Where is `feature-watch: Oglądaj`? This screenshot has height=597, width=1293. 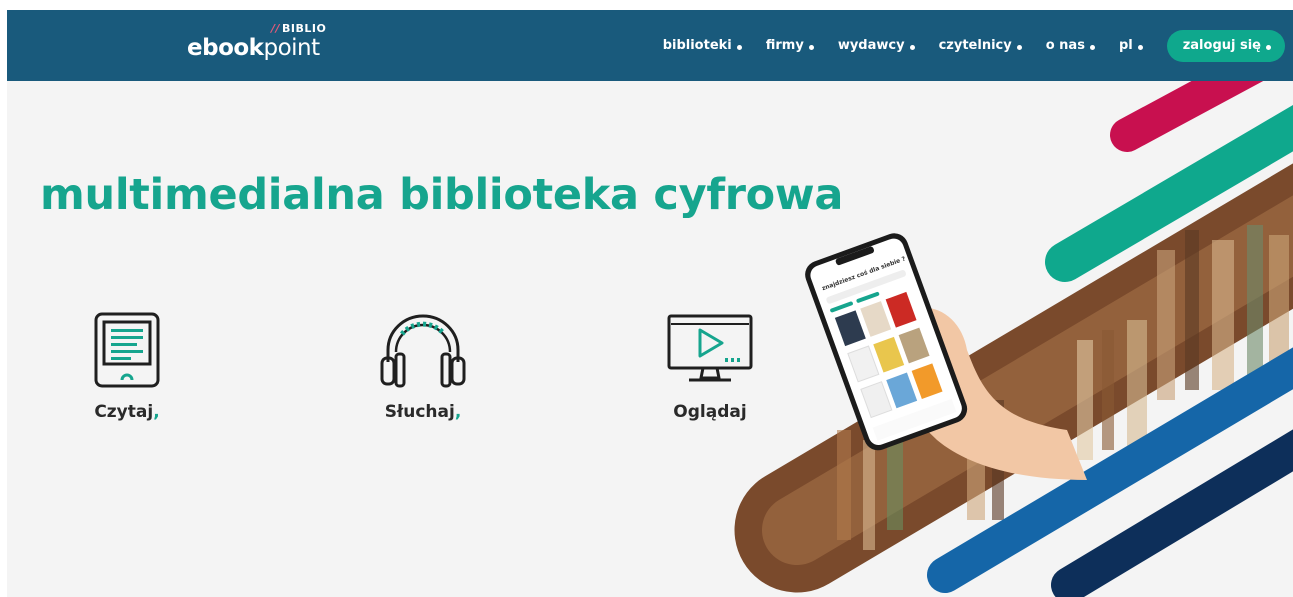 feature-watch: Oglądaj is located at coordinates (710, 367).